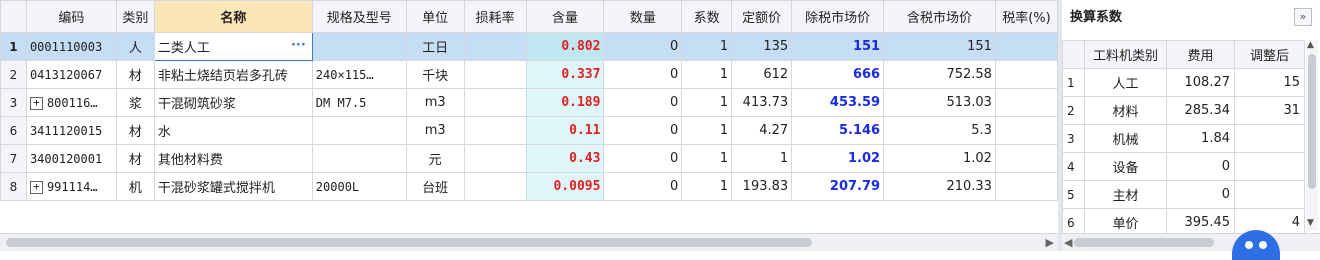 This screenshot has width=1320, height=260. What do you see at coordinates (36, 187) in the screenshot?
I see `expand-plus-icon: +` at bounding box center [36, 187].